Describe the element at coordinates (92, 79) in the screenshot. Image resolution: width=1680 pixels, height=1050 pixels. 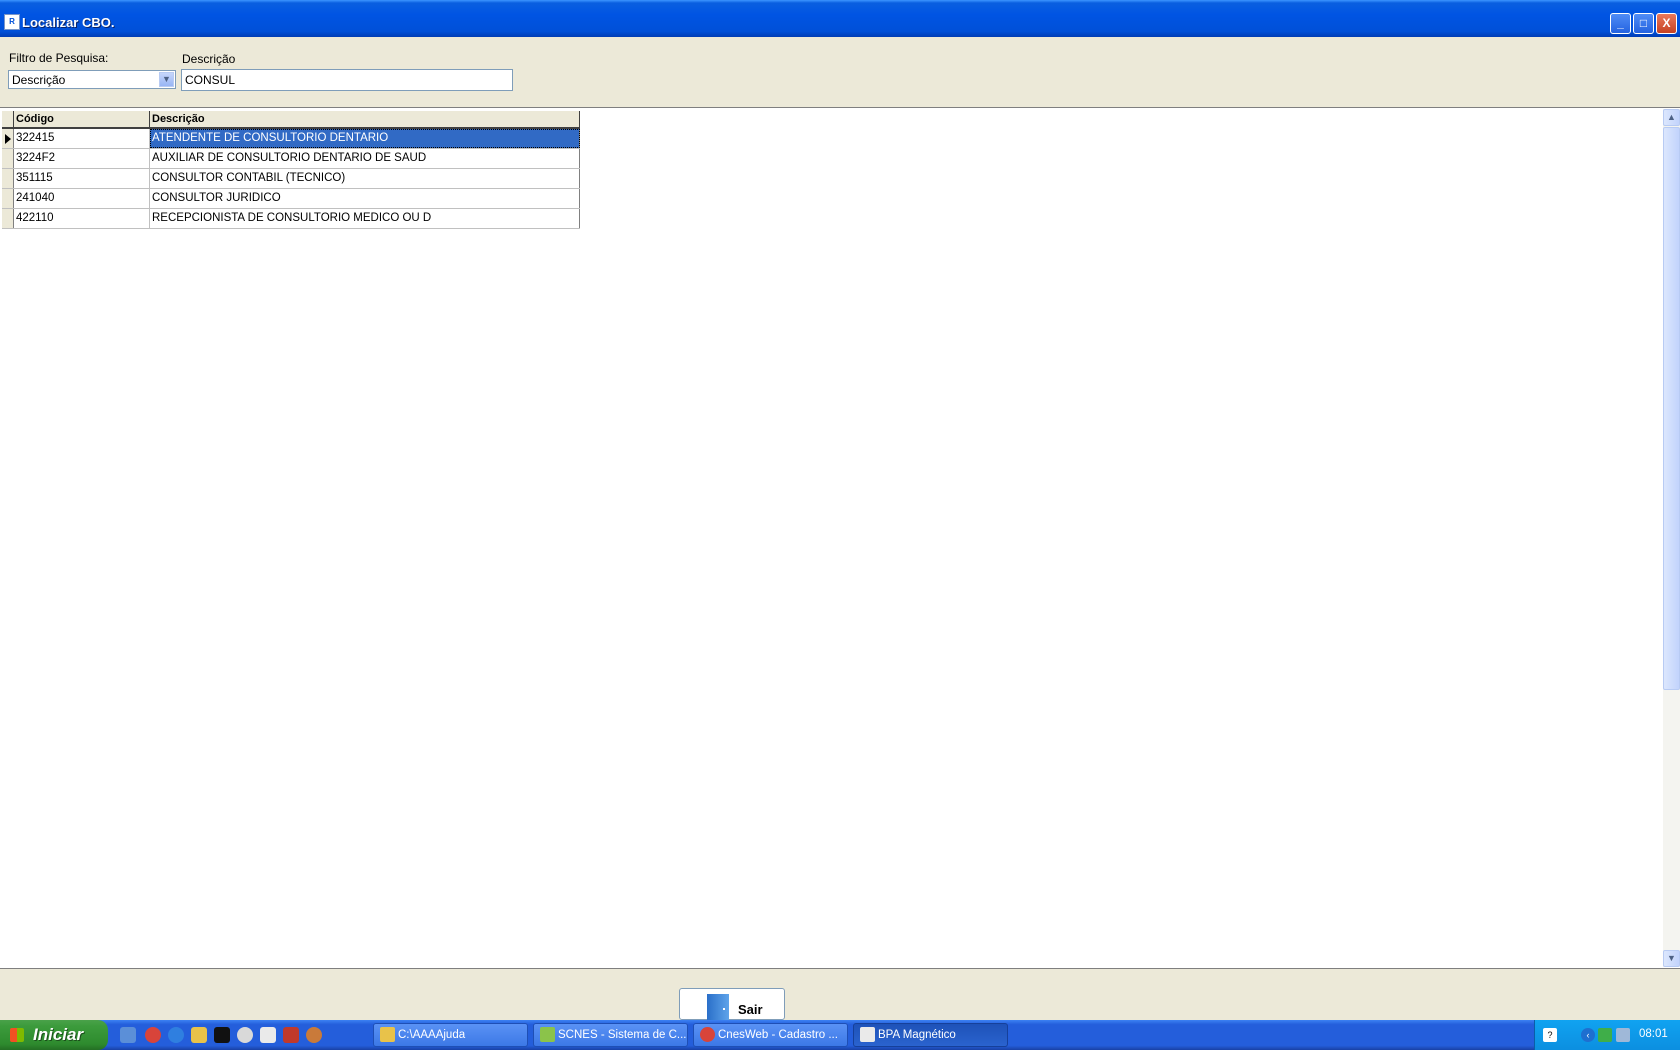
I see `filter-select: Descrição ▼` at that location.